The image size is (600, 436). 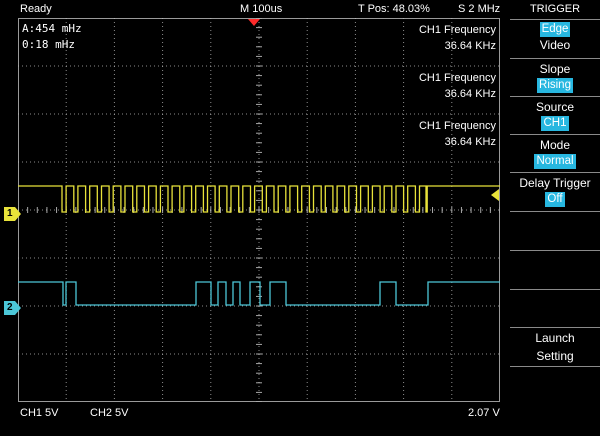 I want to click on ch1-scale: CH1 5V, so click(x=39, y=413).